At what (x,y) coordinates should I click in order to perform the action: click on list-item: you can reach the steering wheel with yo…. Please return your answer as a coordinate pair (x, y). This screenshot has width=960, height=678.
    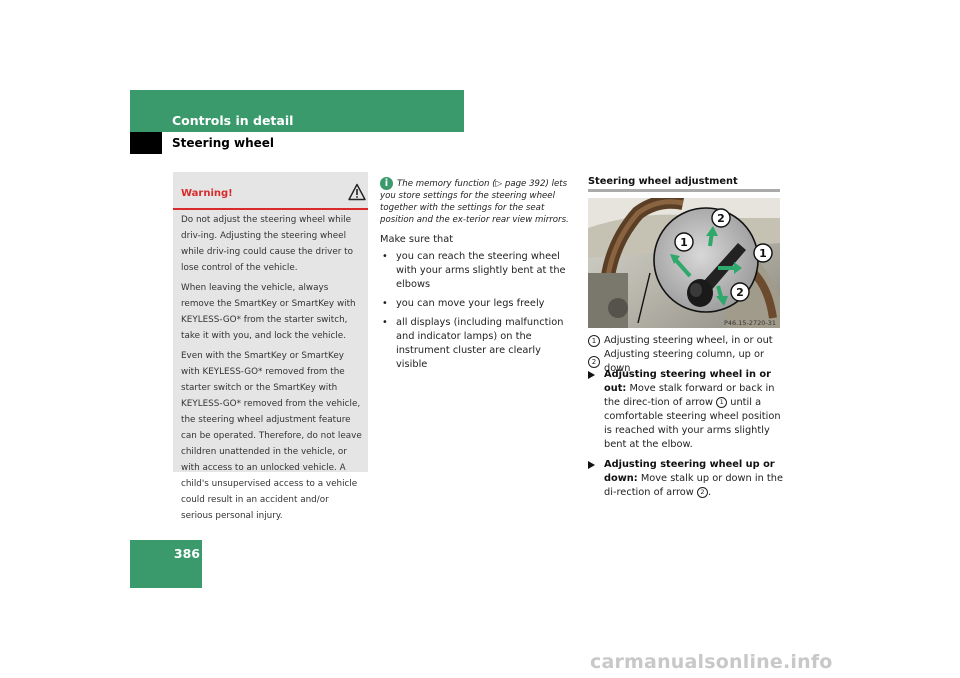
    Looking at the image, I should click on (477, 271).